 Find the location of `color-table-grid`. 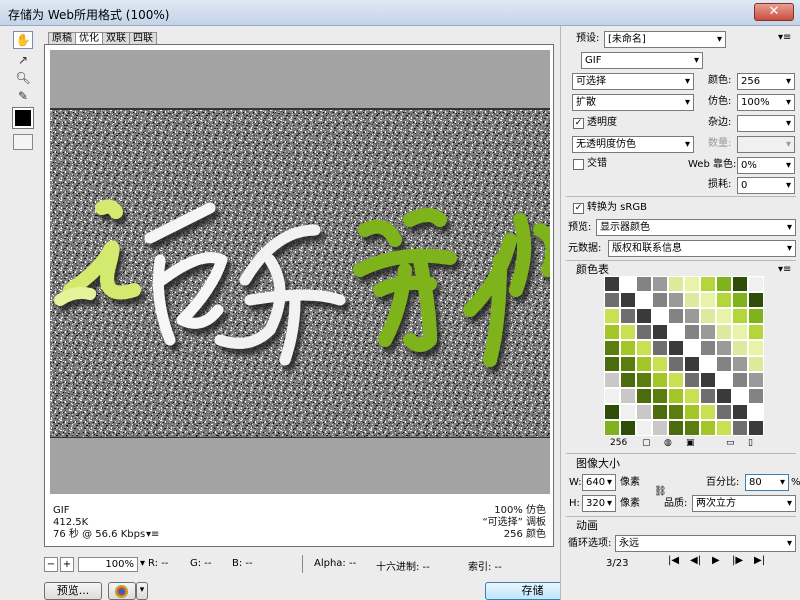

color-table-grid is located at coordinates (684, 356).